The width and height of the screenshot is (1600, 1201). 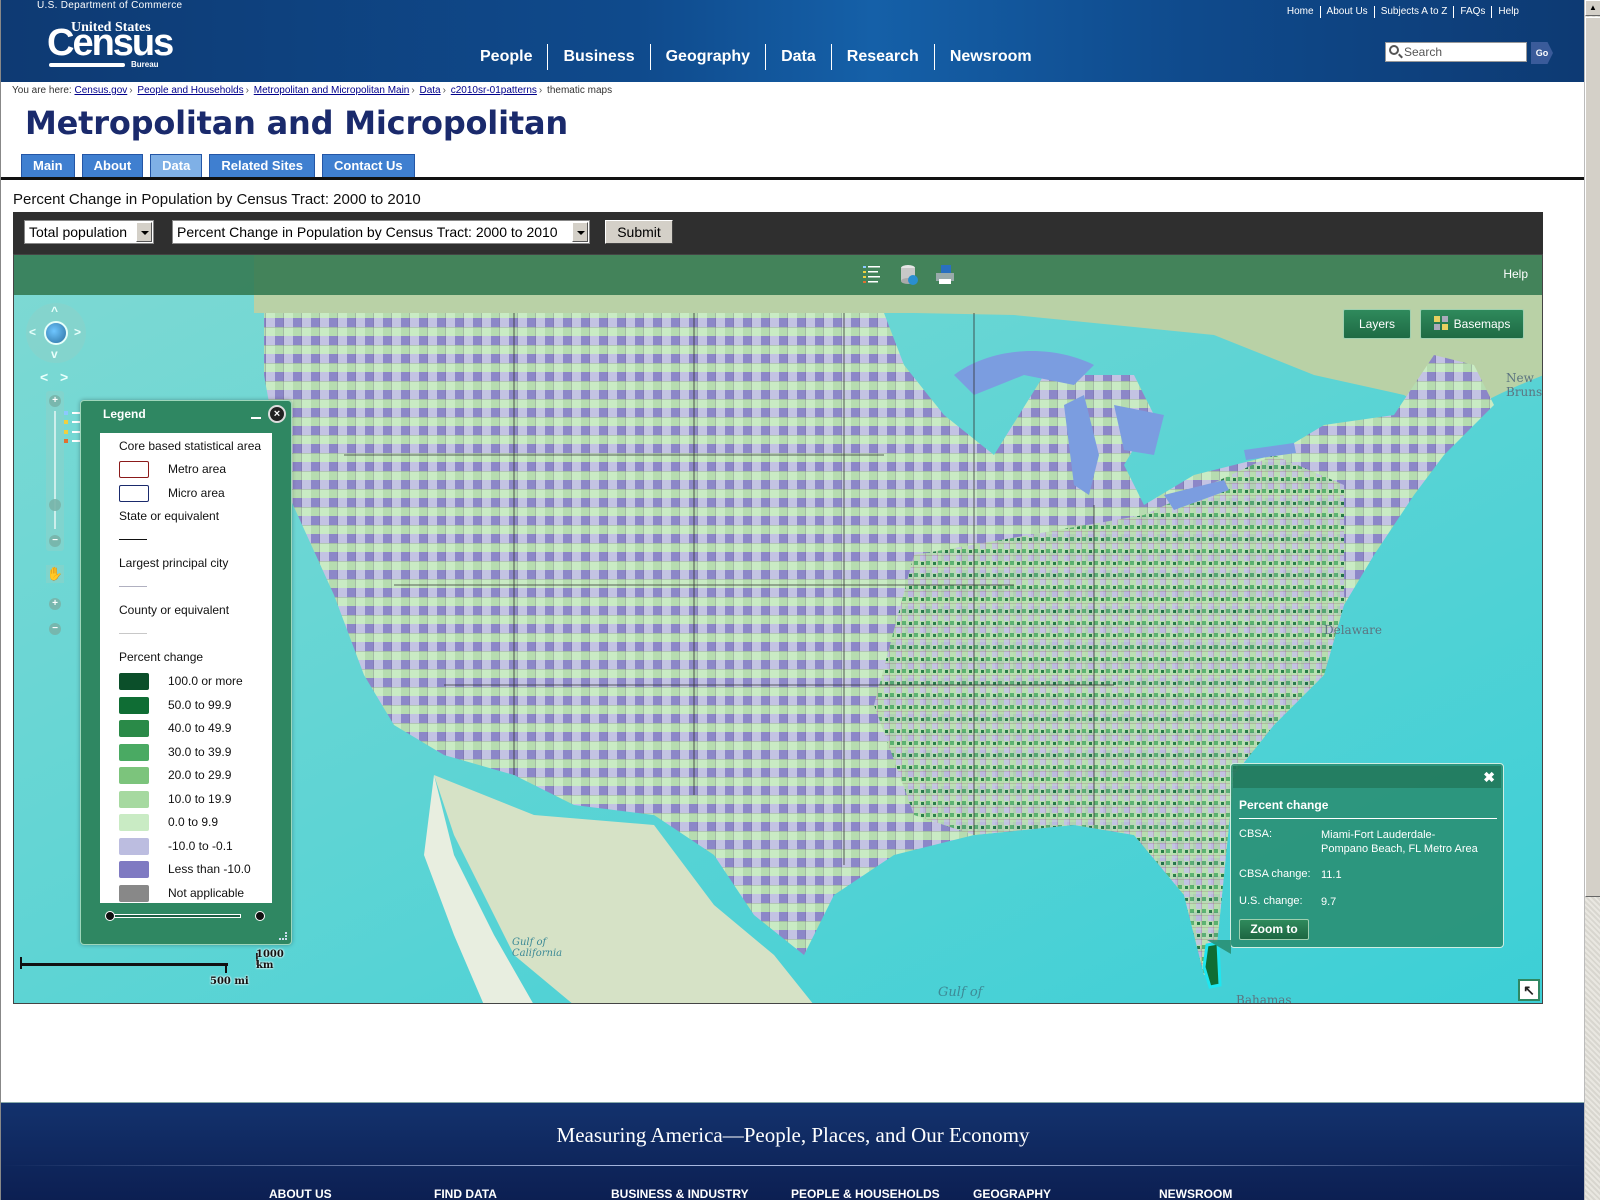 What do you see at coordinates (112, 165) in the screenshot?
I see `tab-about: About` at bounding box center [112, 165].